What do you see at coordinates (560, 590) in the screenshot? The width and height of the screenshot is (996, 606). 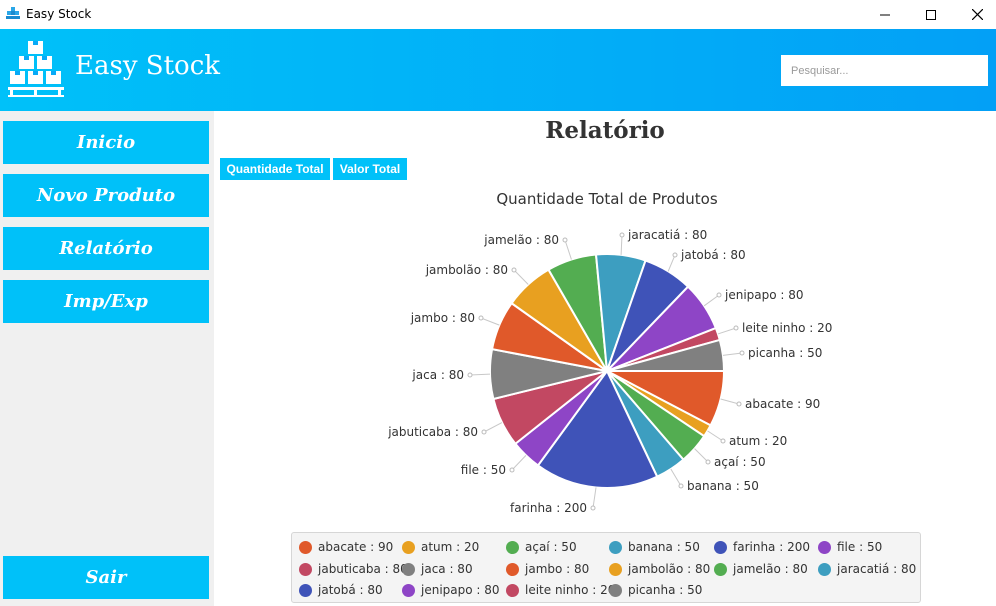 I see `legend-item-leite-ninho: leite ninho : 20` at bounding box center [560, 590].